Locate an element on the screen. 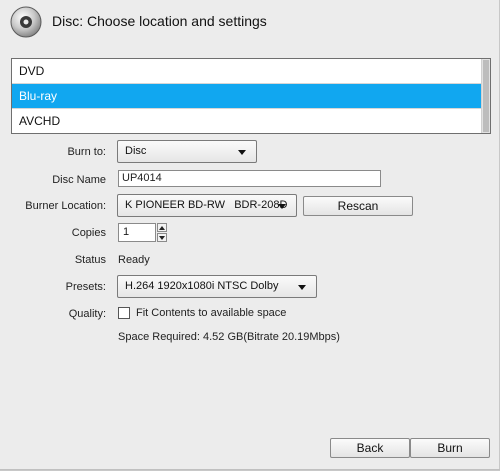 The width and height of the screenshot is (500, 471). arrow-down-icon is located at coordinates (162, 238).